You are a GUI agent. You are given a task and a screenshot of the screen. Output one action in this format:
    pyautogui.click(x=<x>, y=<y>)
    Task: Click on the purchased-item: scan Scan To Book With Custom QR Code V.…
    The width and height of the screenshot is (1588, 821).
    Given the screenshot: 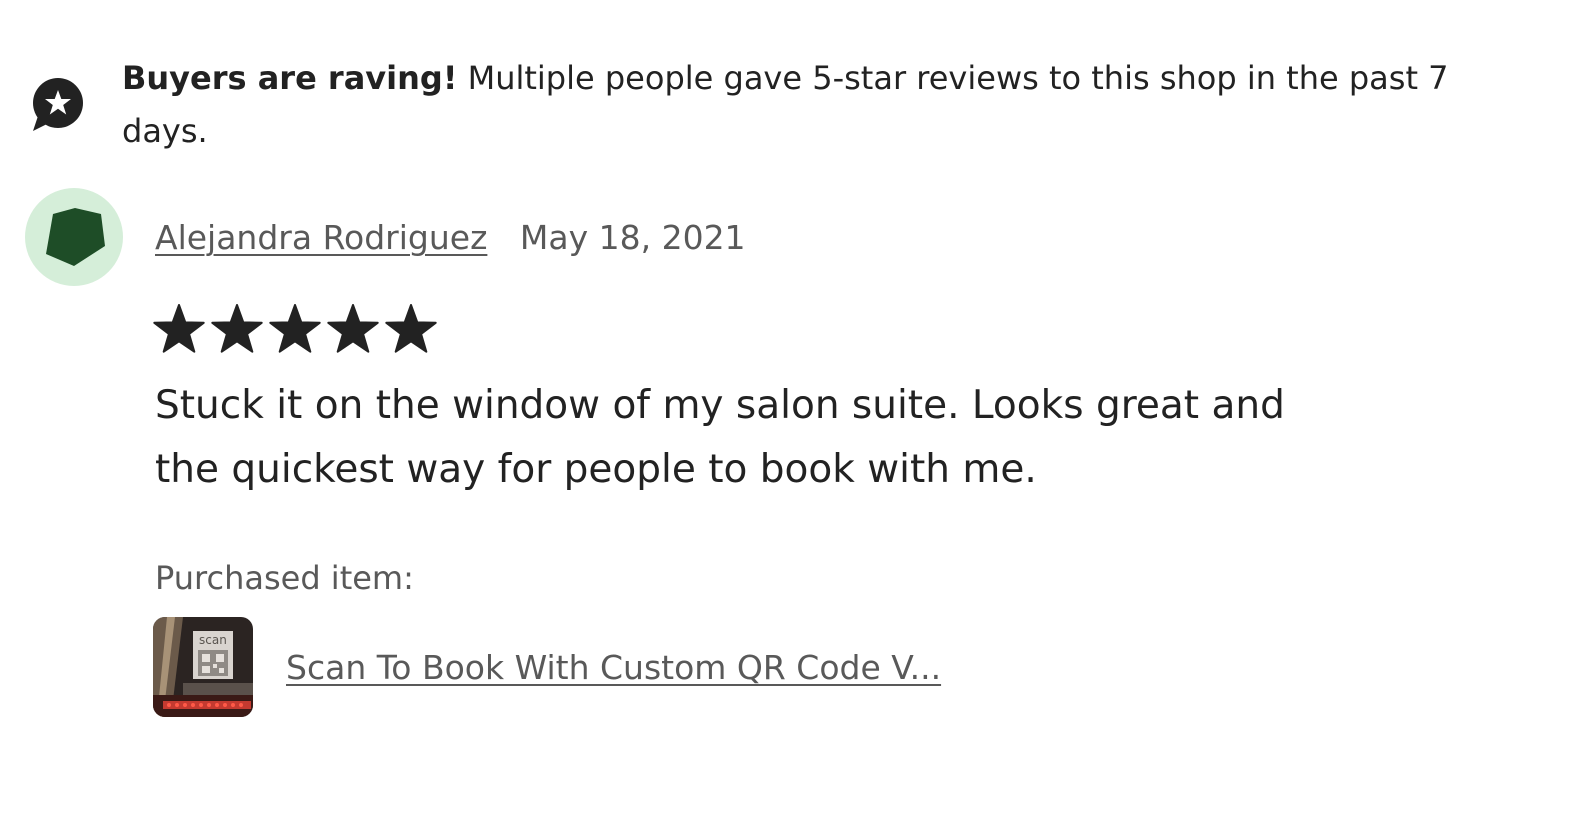 What is the action you would take?
    pyautogui.click(x=547, y=667)
    